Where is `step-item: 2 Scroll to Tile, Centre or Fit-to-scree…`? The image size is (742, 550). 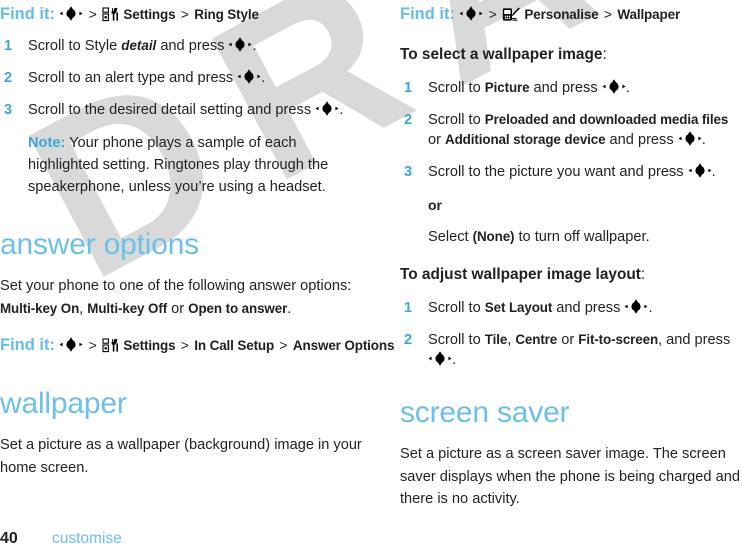 step-item: 2 Scroll to Tile, Centre or Fit-to-scree… is located at coordinates (571, 350).